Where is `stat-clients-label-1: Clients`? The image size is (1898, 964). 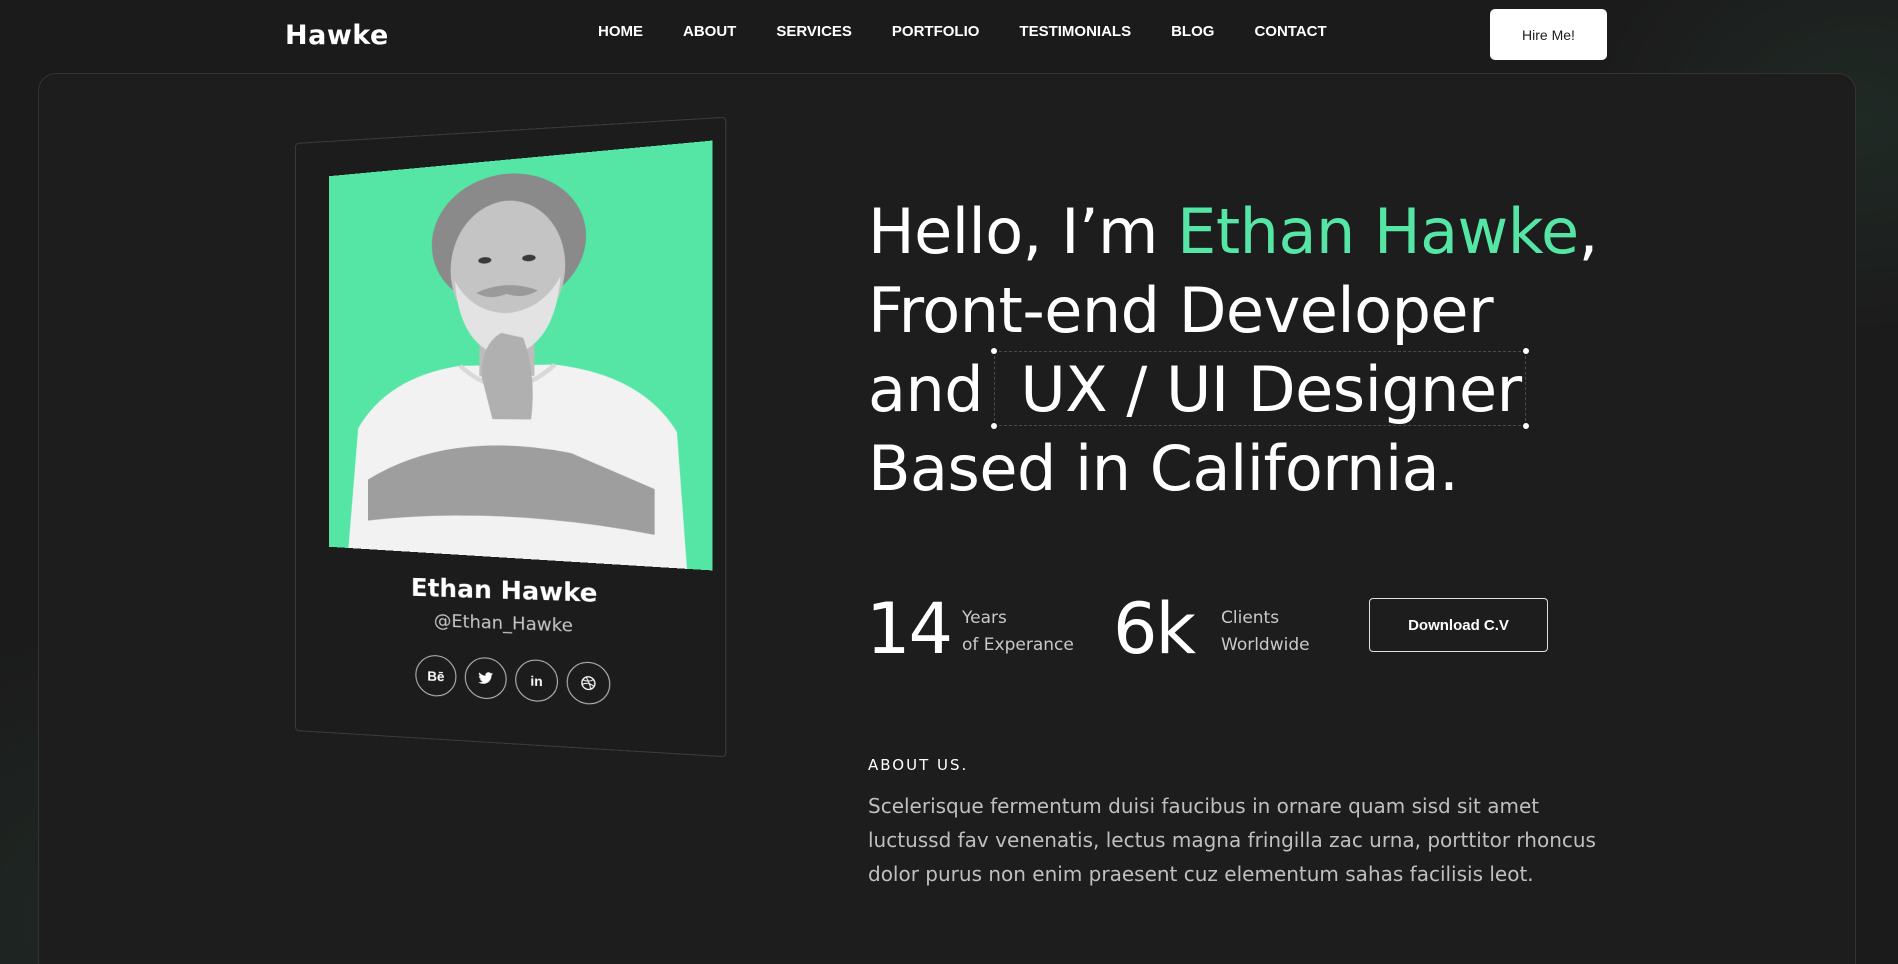
stat-clients-label-1: Clients is located at coordinates (1265, 618).